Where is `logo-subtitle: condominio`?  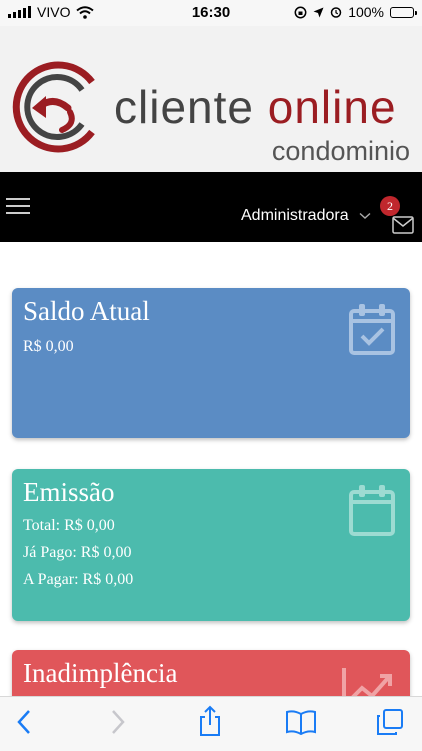 logo-subtitle: condominio is located at coordinates (340, 151).